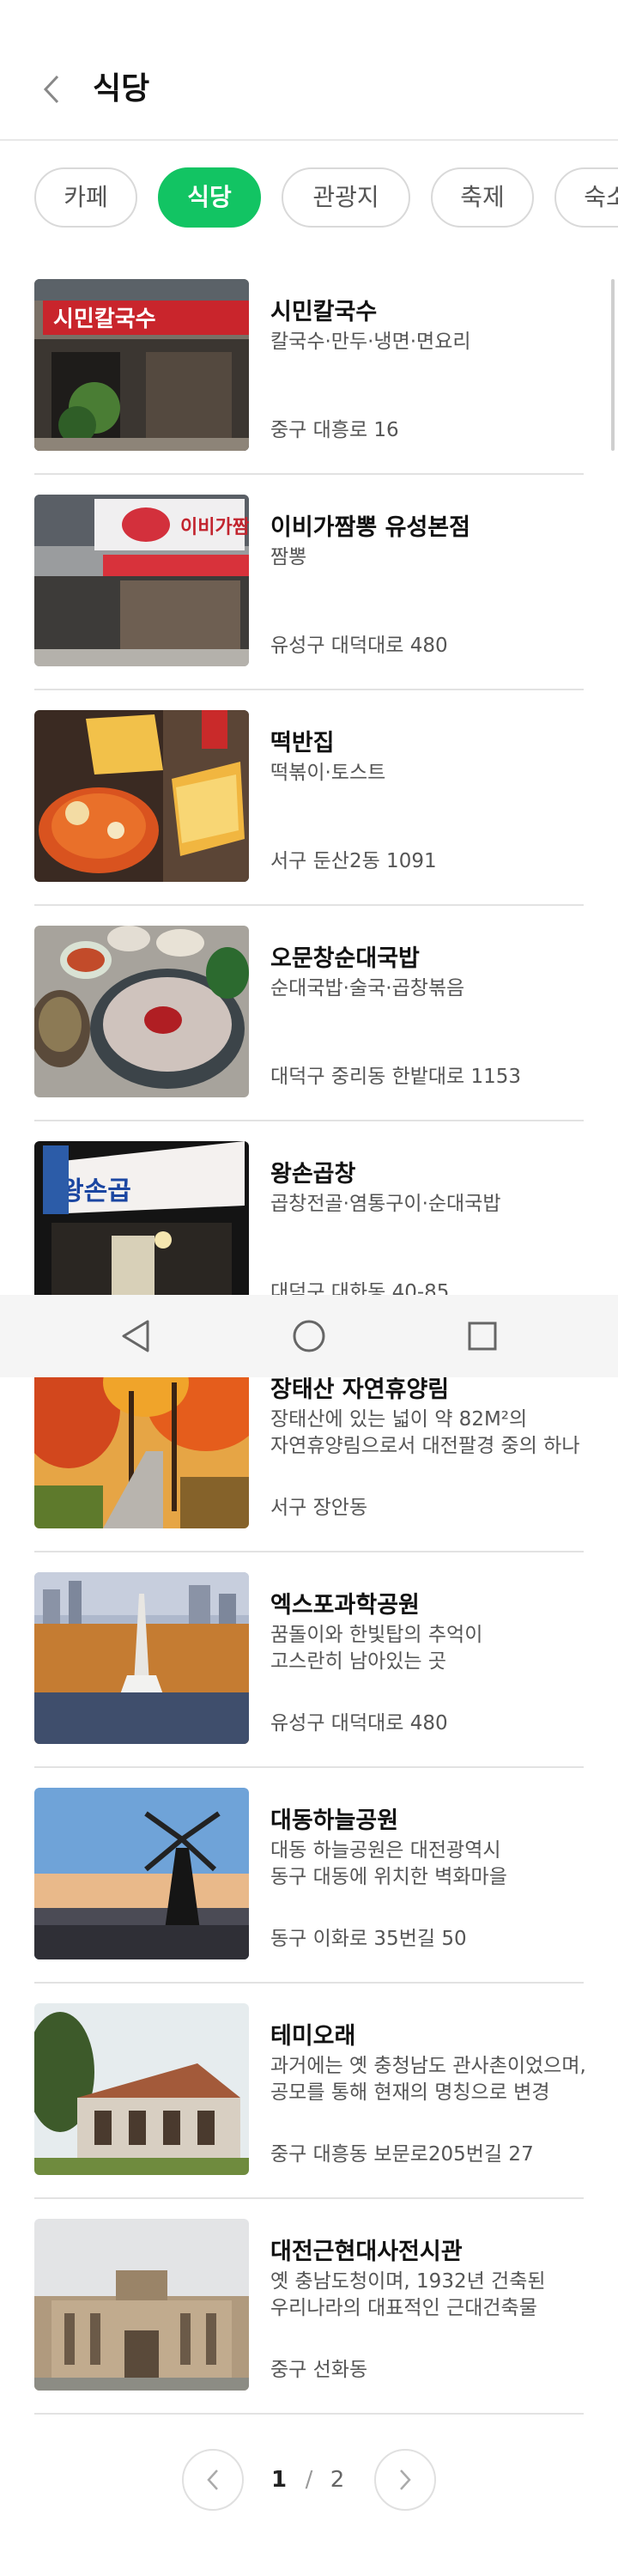  What do you see at coordinates (279, 2480) in the screenshot?
I see `current-page: 1` at bounding box center [279, 2480].